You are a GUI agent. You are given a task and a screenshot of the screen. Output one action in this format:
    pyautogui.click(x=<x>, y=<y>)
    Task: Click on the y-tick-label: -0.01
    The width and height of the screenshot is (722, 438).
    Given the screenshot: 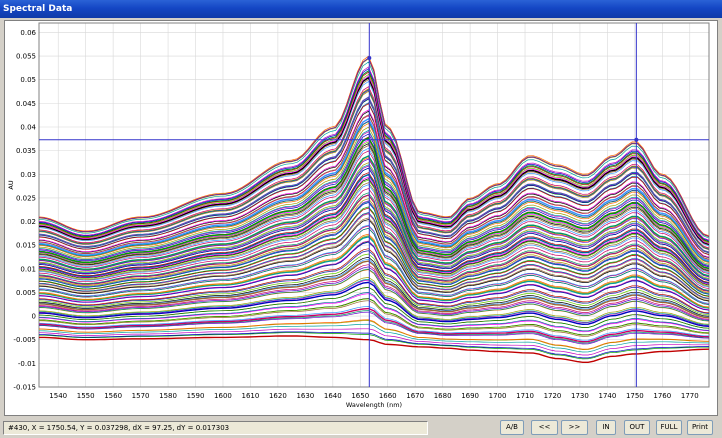 What is the action you would take?
    pyautogui.click(x=27, y=364)
    